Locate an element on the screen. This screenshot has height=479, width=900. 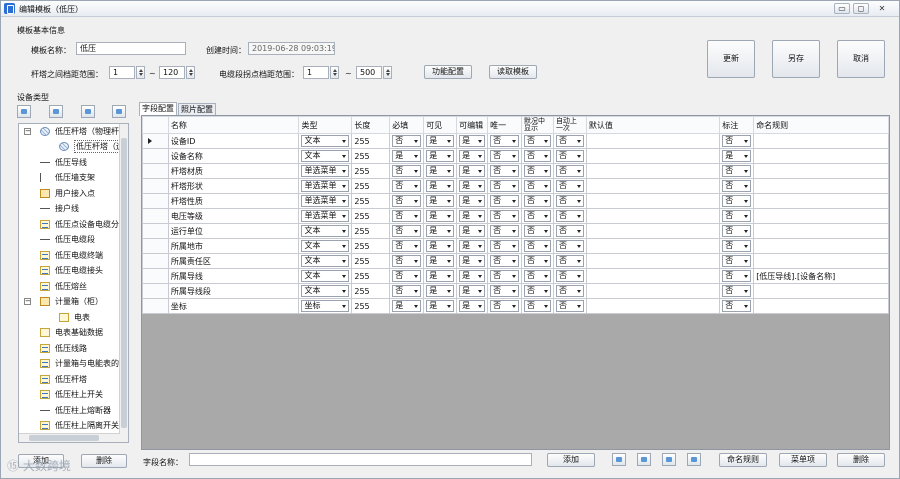
pole-range-max-stepper is located at coordinates (190, 72).